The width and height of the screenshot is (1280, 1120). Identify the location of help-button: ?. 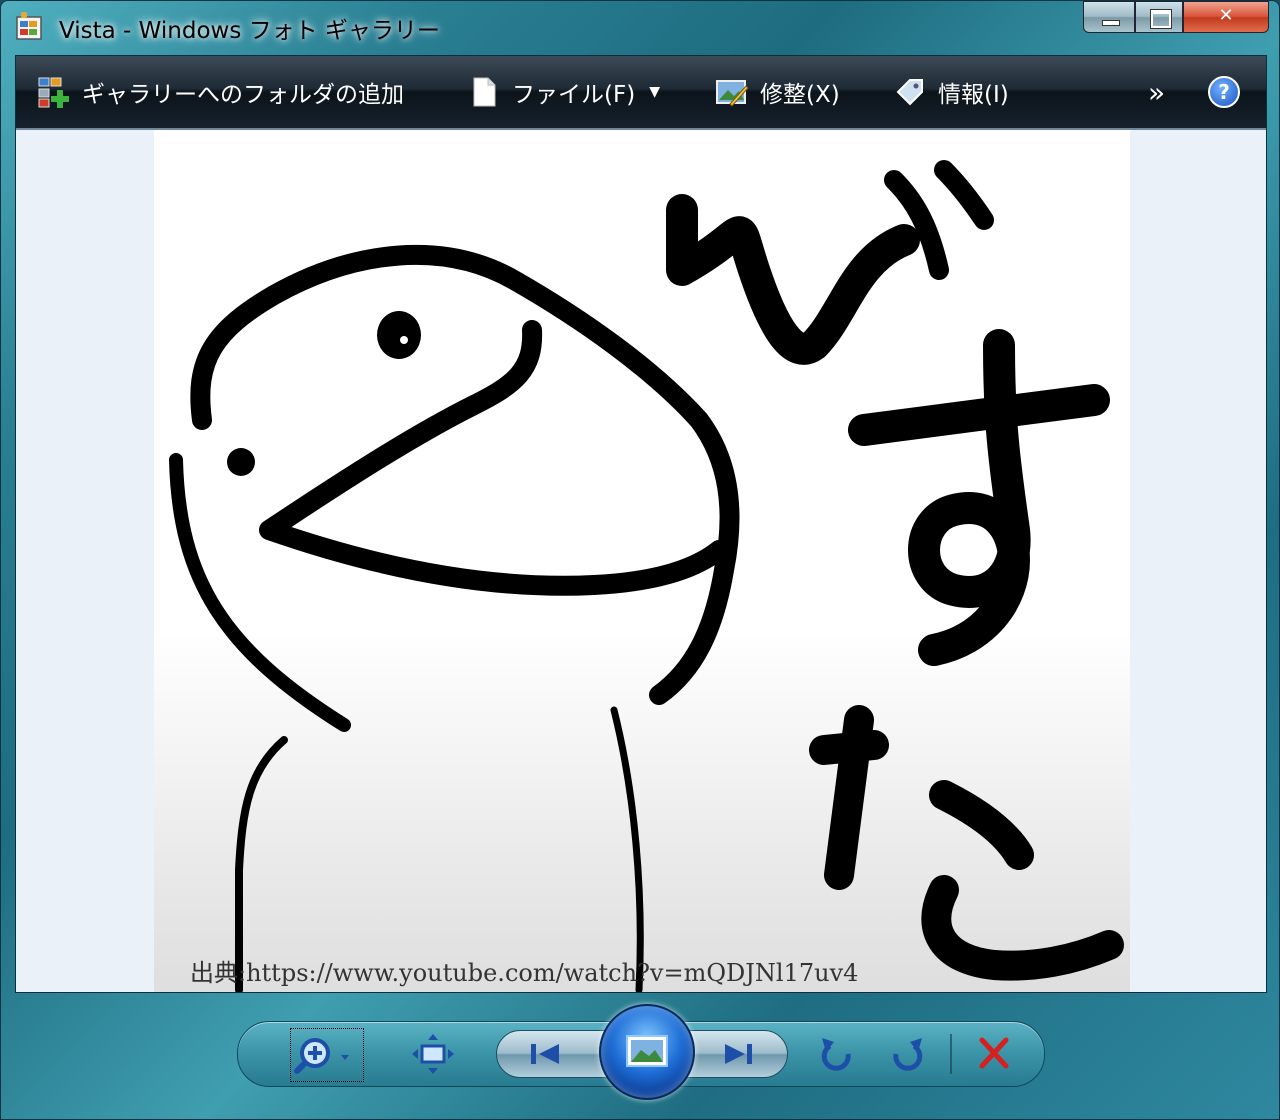
(1224, 92).